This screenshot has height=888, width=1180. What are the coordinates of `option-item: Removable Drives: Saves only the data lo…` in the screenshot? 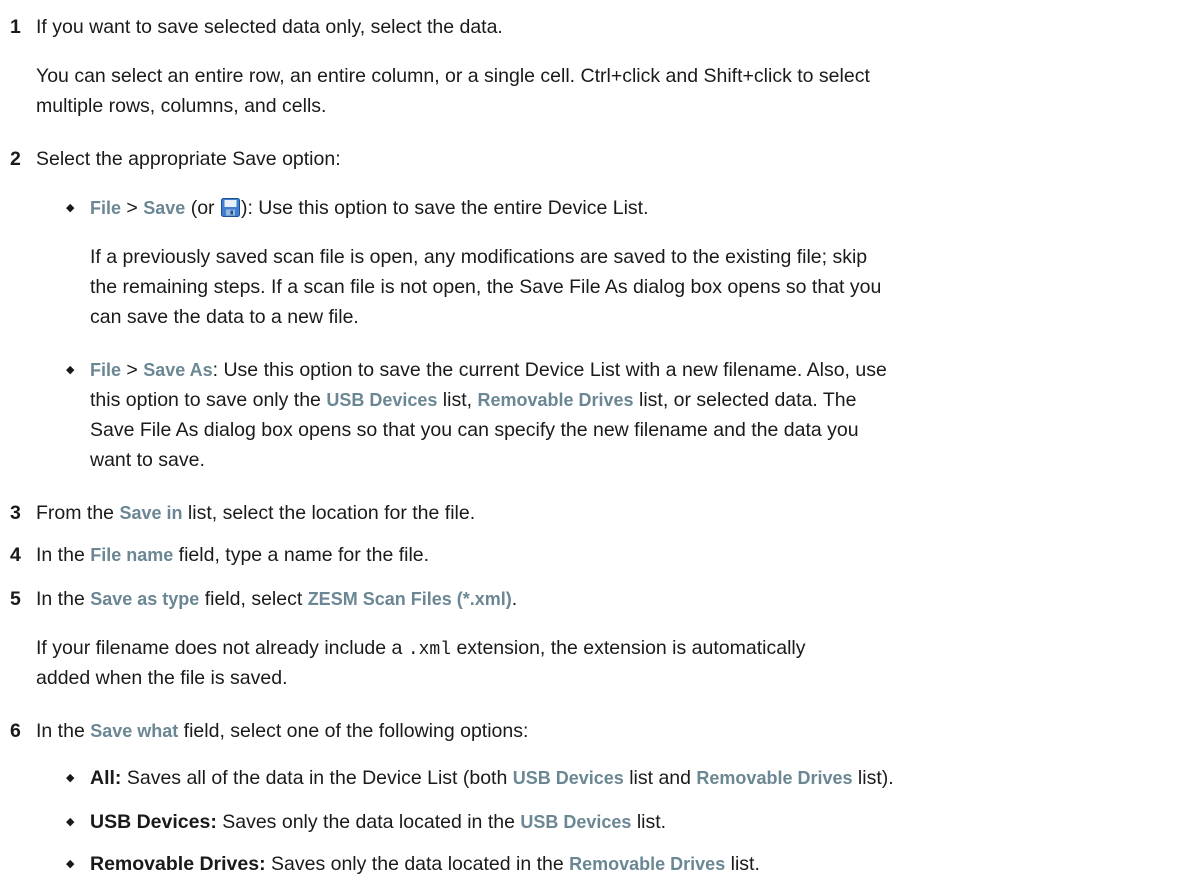 It's located at (425, 864).